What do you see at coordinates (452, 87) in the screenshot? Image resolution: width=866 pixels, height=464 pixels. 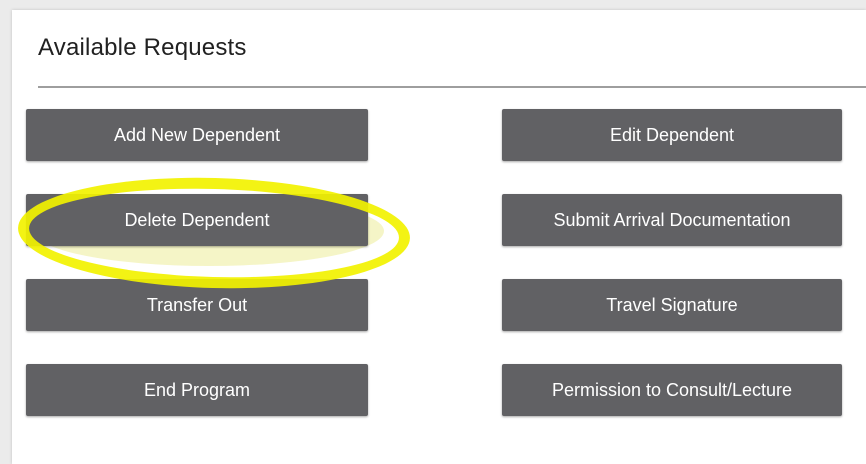 I see `title-divider` at bounding box center [452, 87].